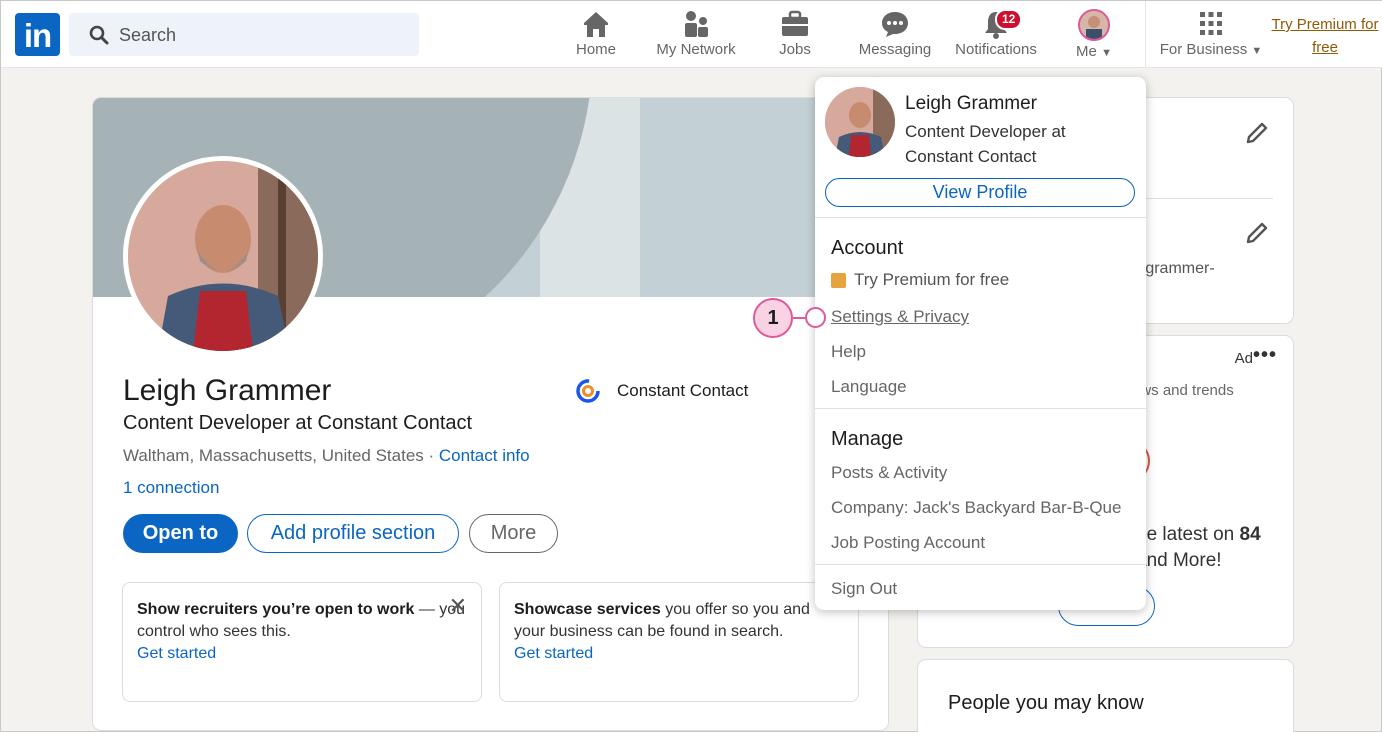  I want to click on nav-me: Me ▼, so click(1094, 36).